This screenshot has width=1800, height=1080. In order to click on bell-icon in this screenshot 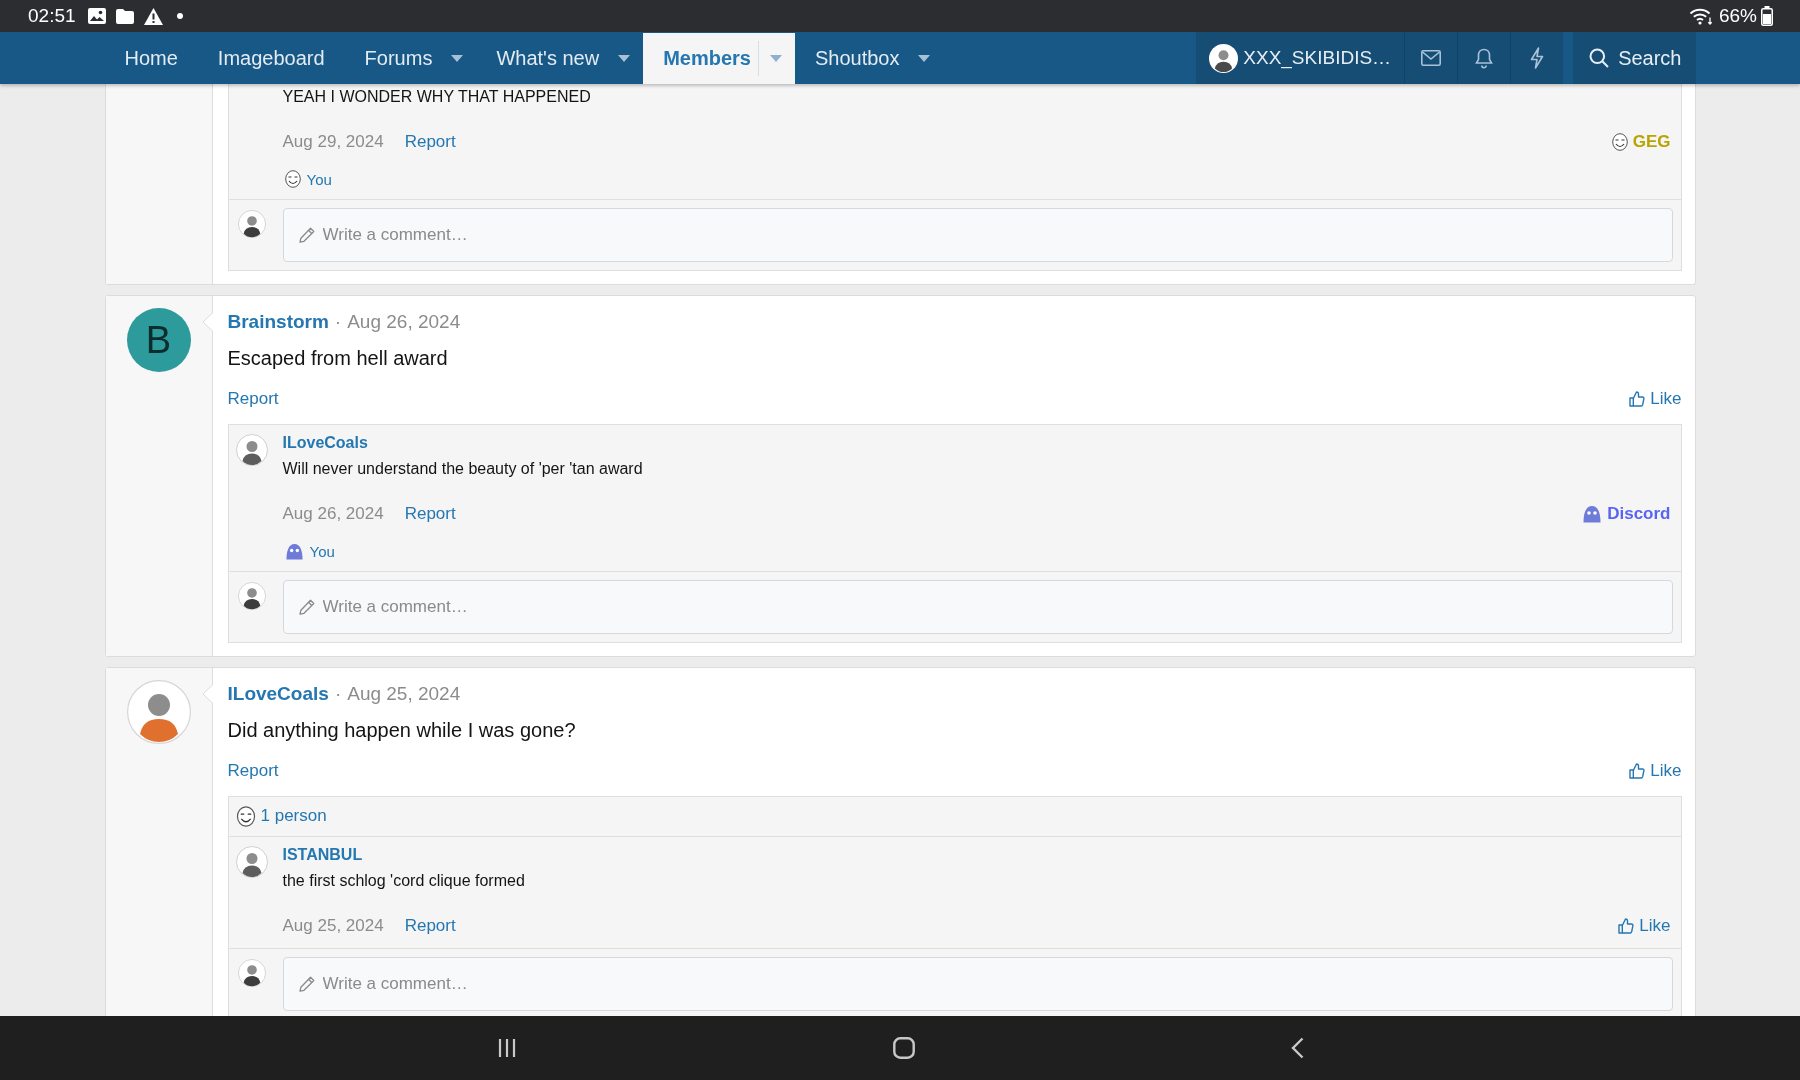, I will do `click(1484, 58)`.